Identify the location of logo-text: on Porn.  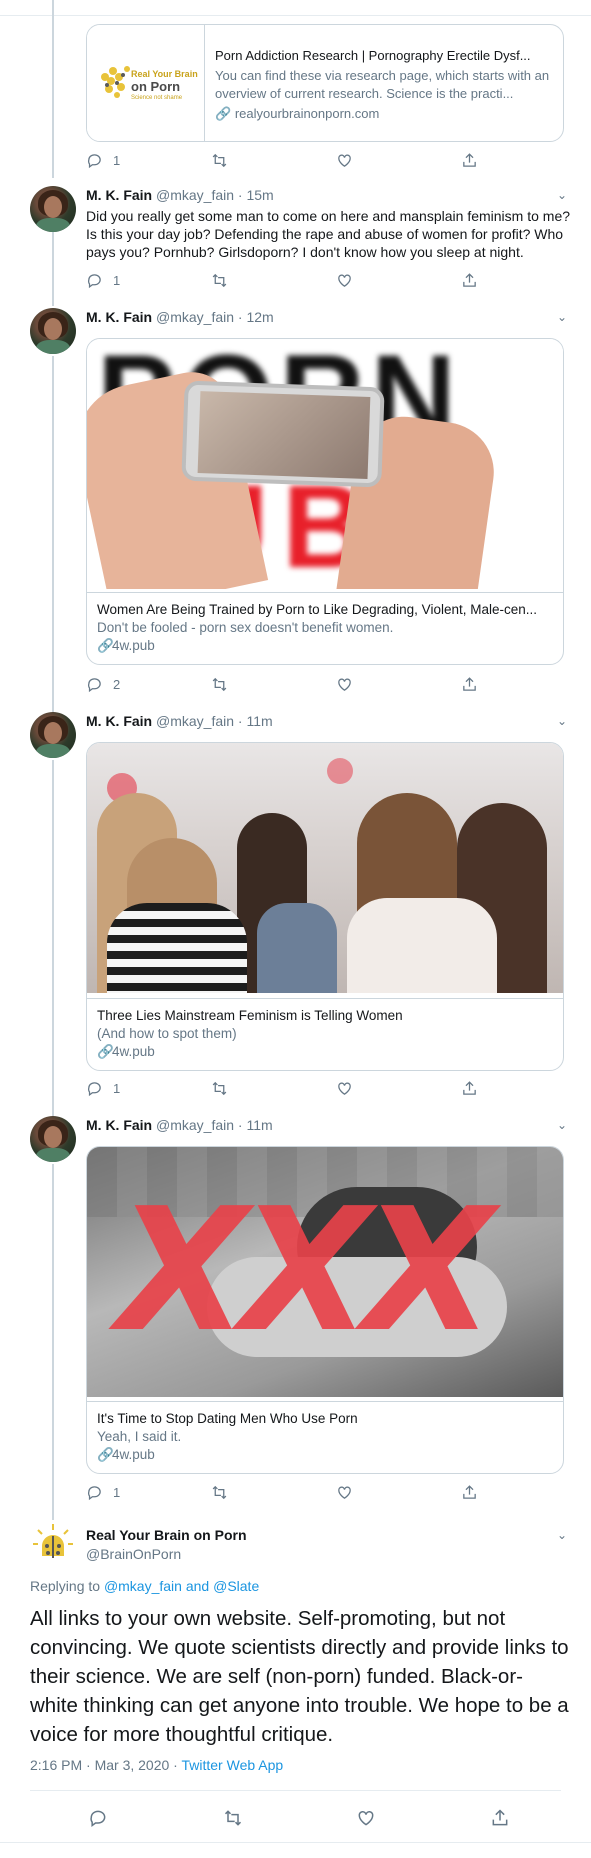
(156, 86).